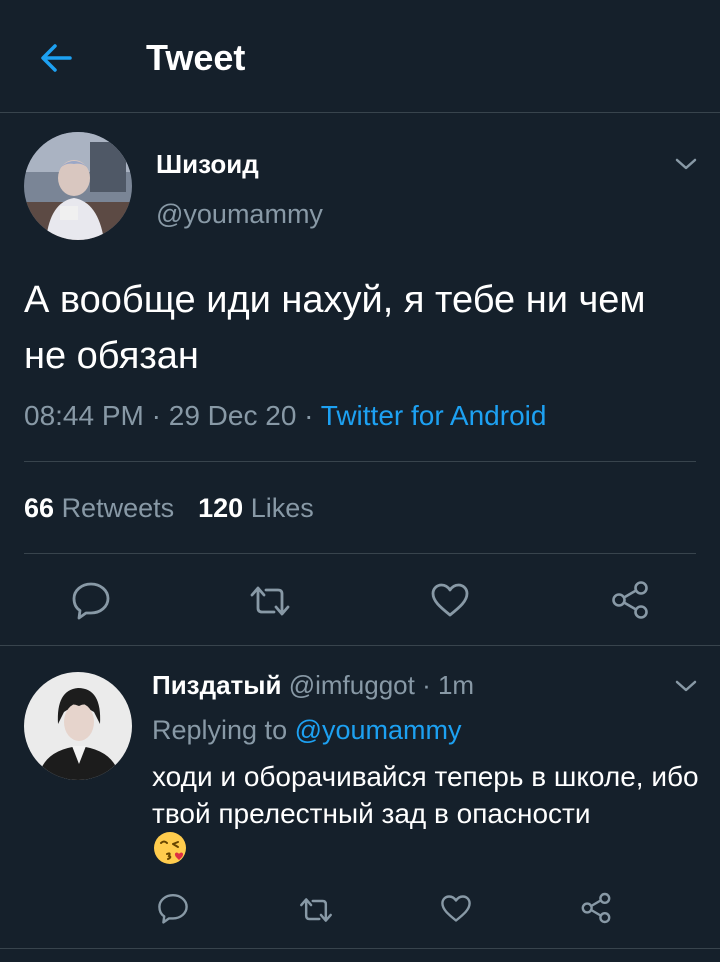 The image size is (720, 962). What do you see at coordinates (170, 848) in the screenshot?
I see `kissing-heart-emoji` at bounding box center [170, 848].